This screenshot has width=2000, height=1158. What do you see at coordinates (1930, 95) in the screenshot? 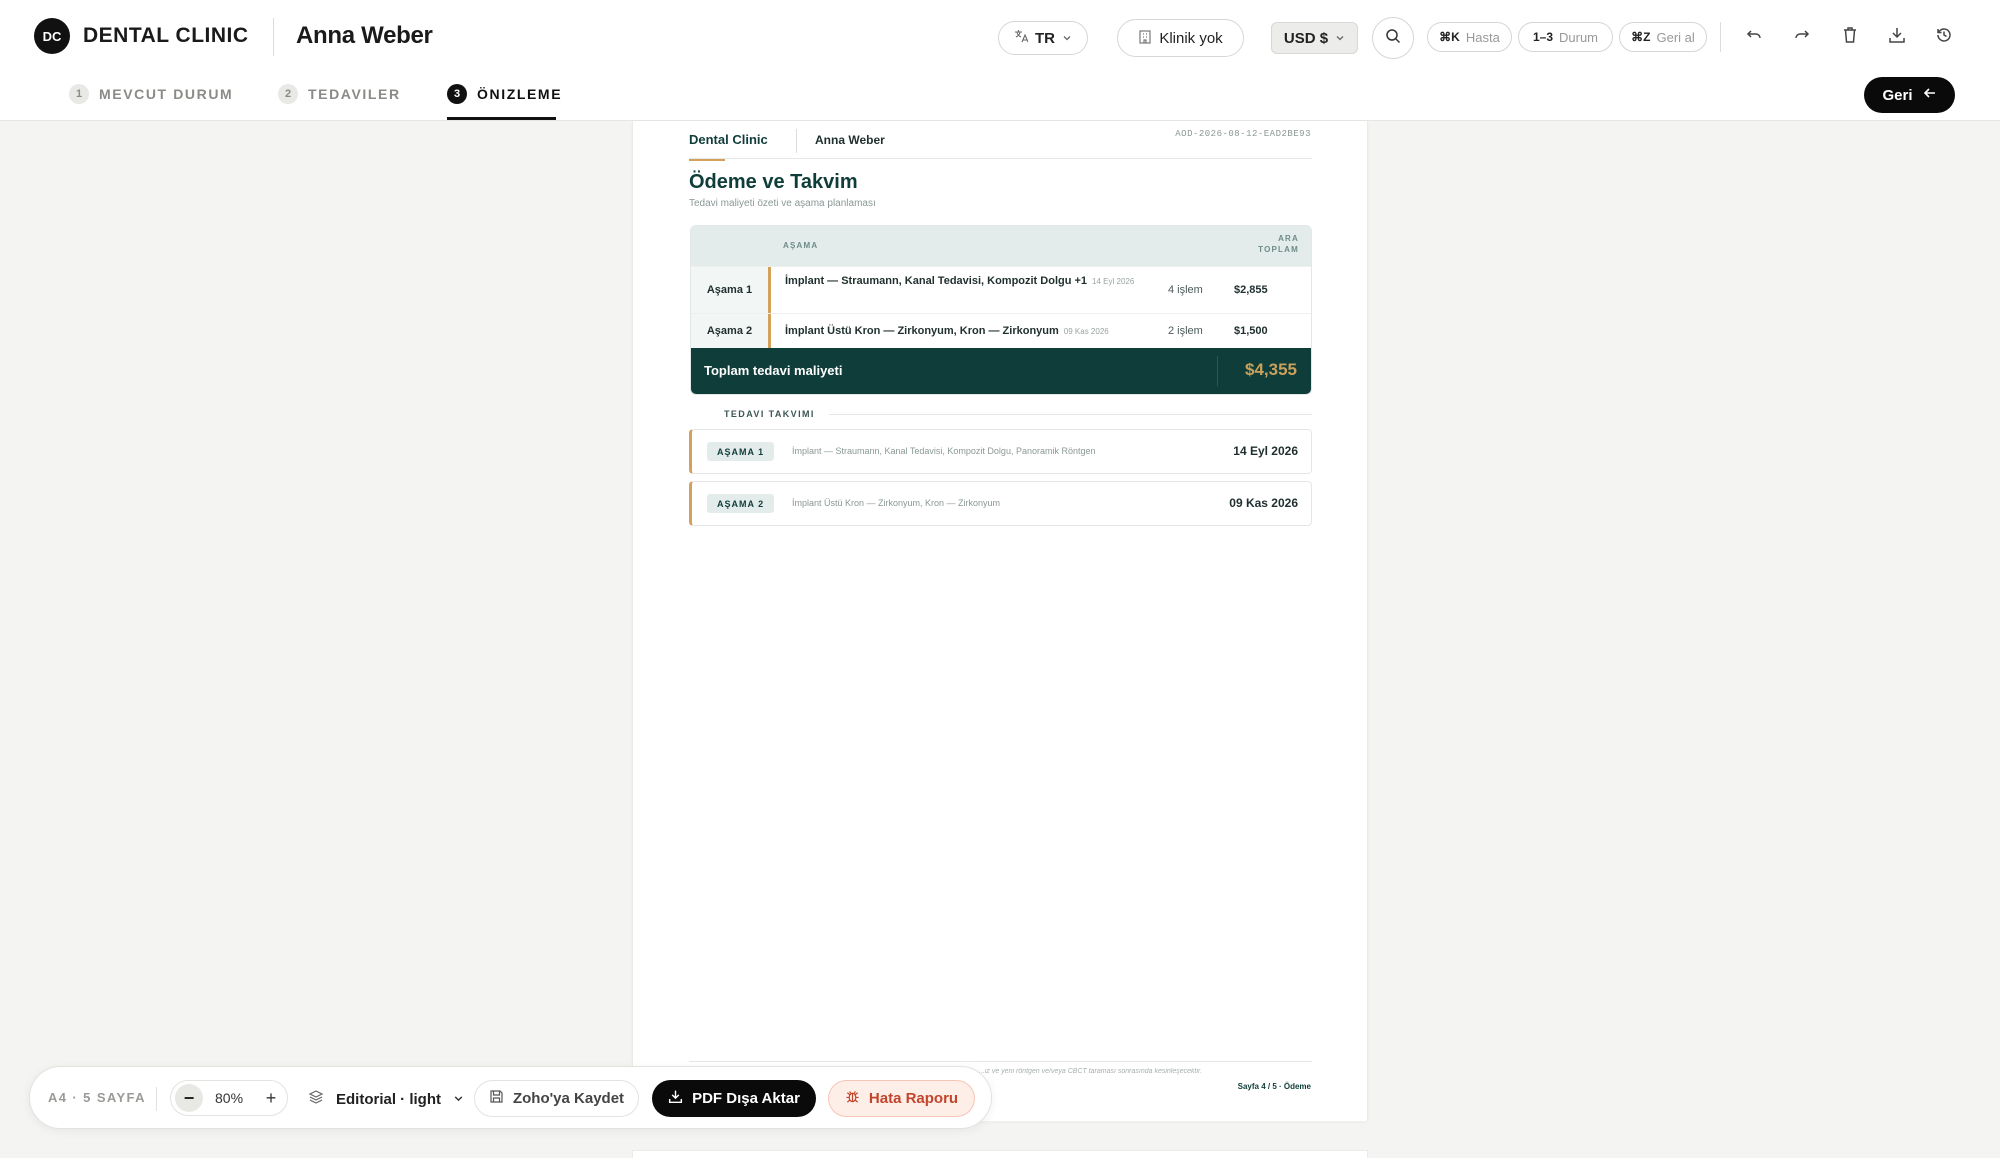
I see `arrow-left-icon` at bounding box center [1930, 95].